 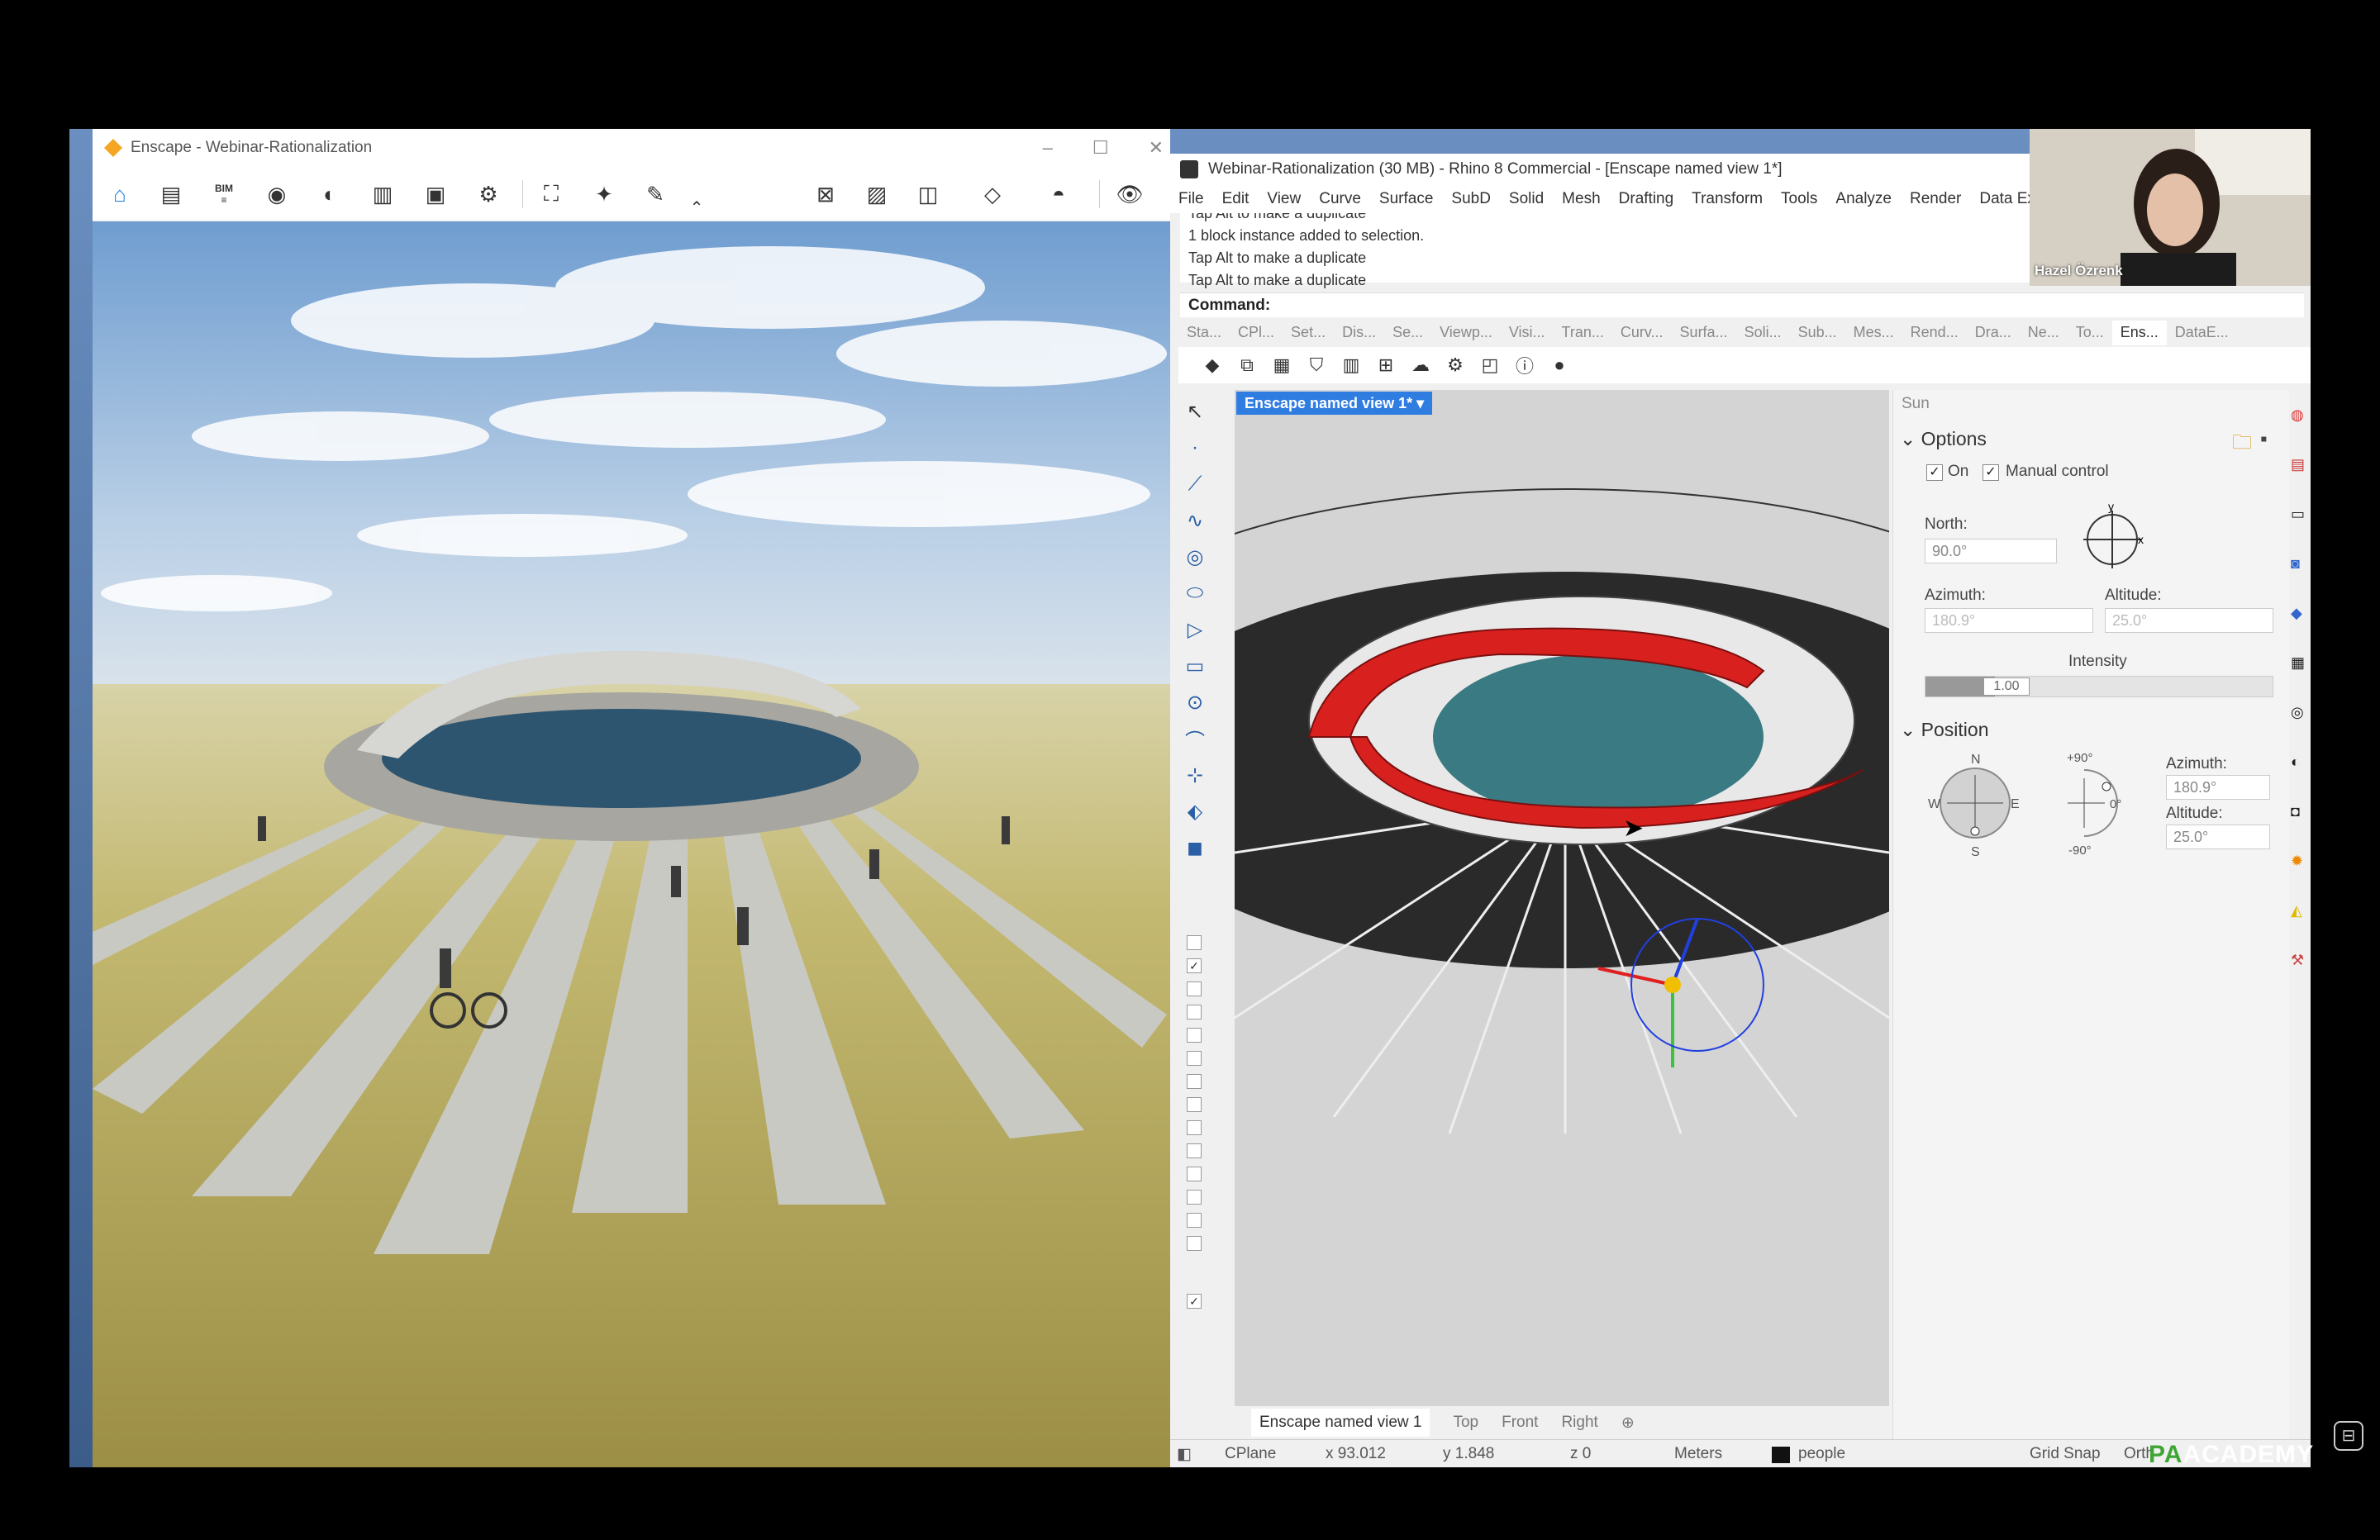 I want to click on menu-data-exchange: Data Ex, so click(x=2007, y=199).